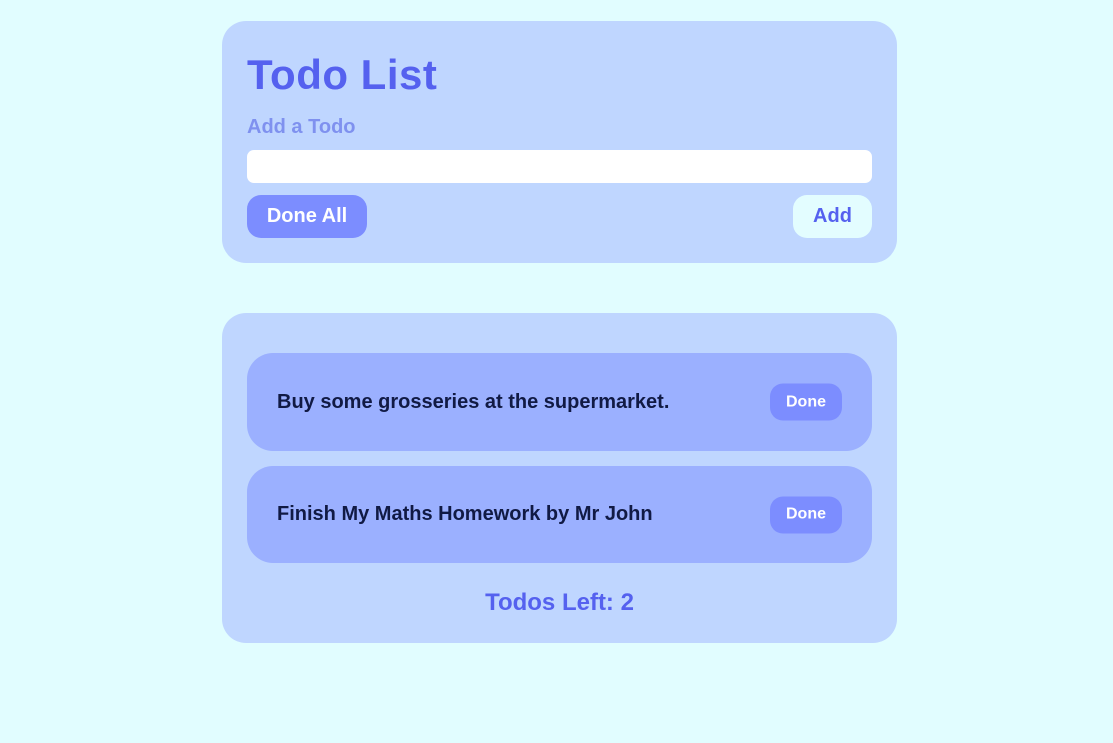  I want to click on todo-input, so click(559, 166).